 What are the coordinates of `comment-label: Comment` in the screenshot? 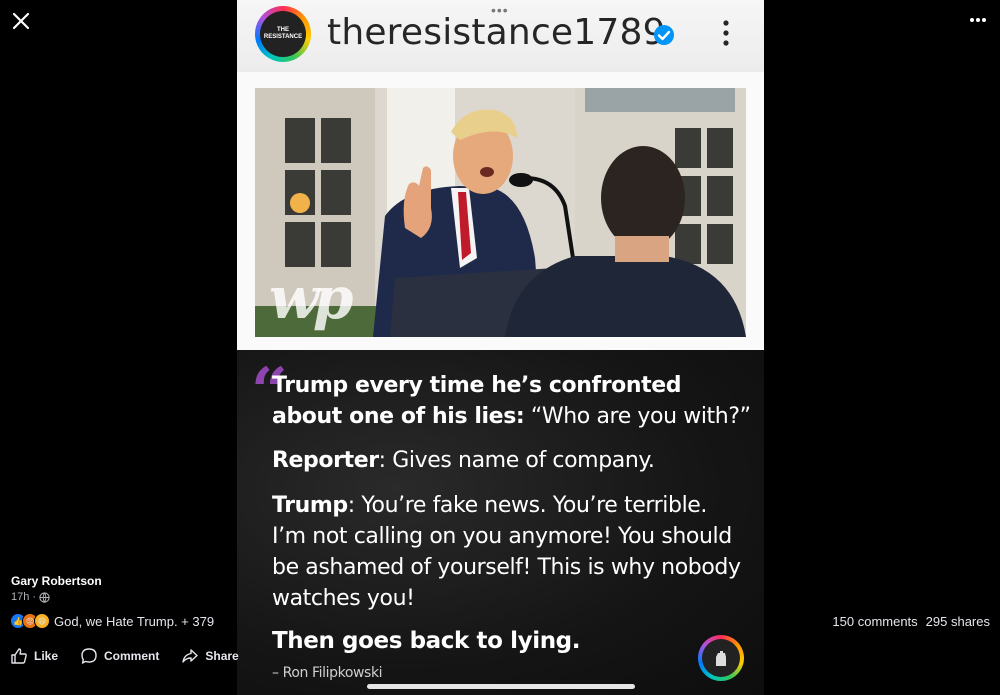 It's located at (132, 656).